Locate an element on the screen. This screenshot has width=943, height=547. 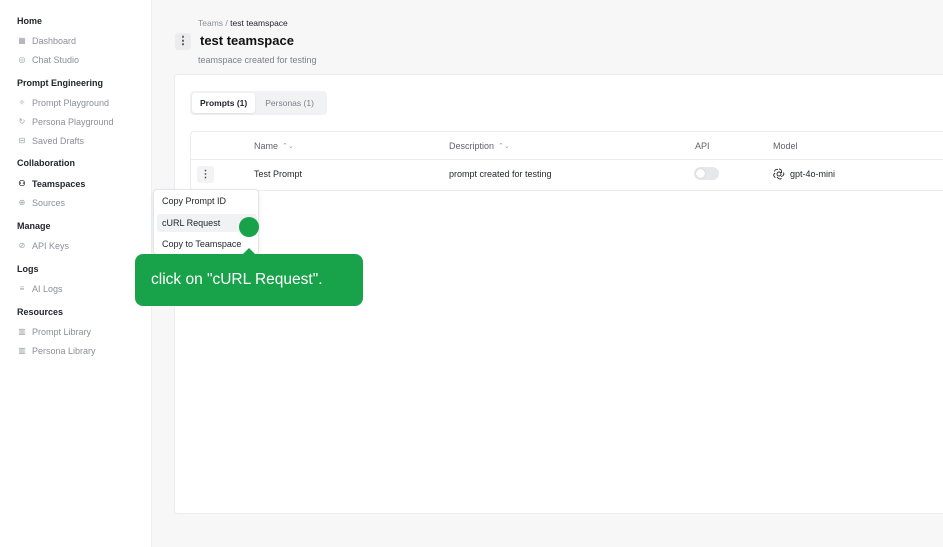
sparkle-icon: ✧ is located at coordinates (22, 102).